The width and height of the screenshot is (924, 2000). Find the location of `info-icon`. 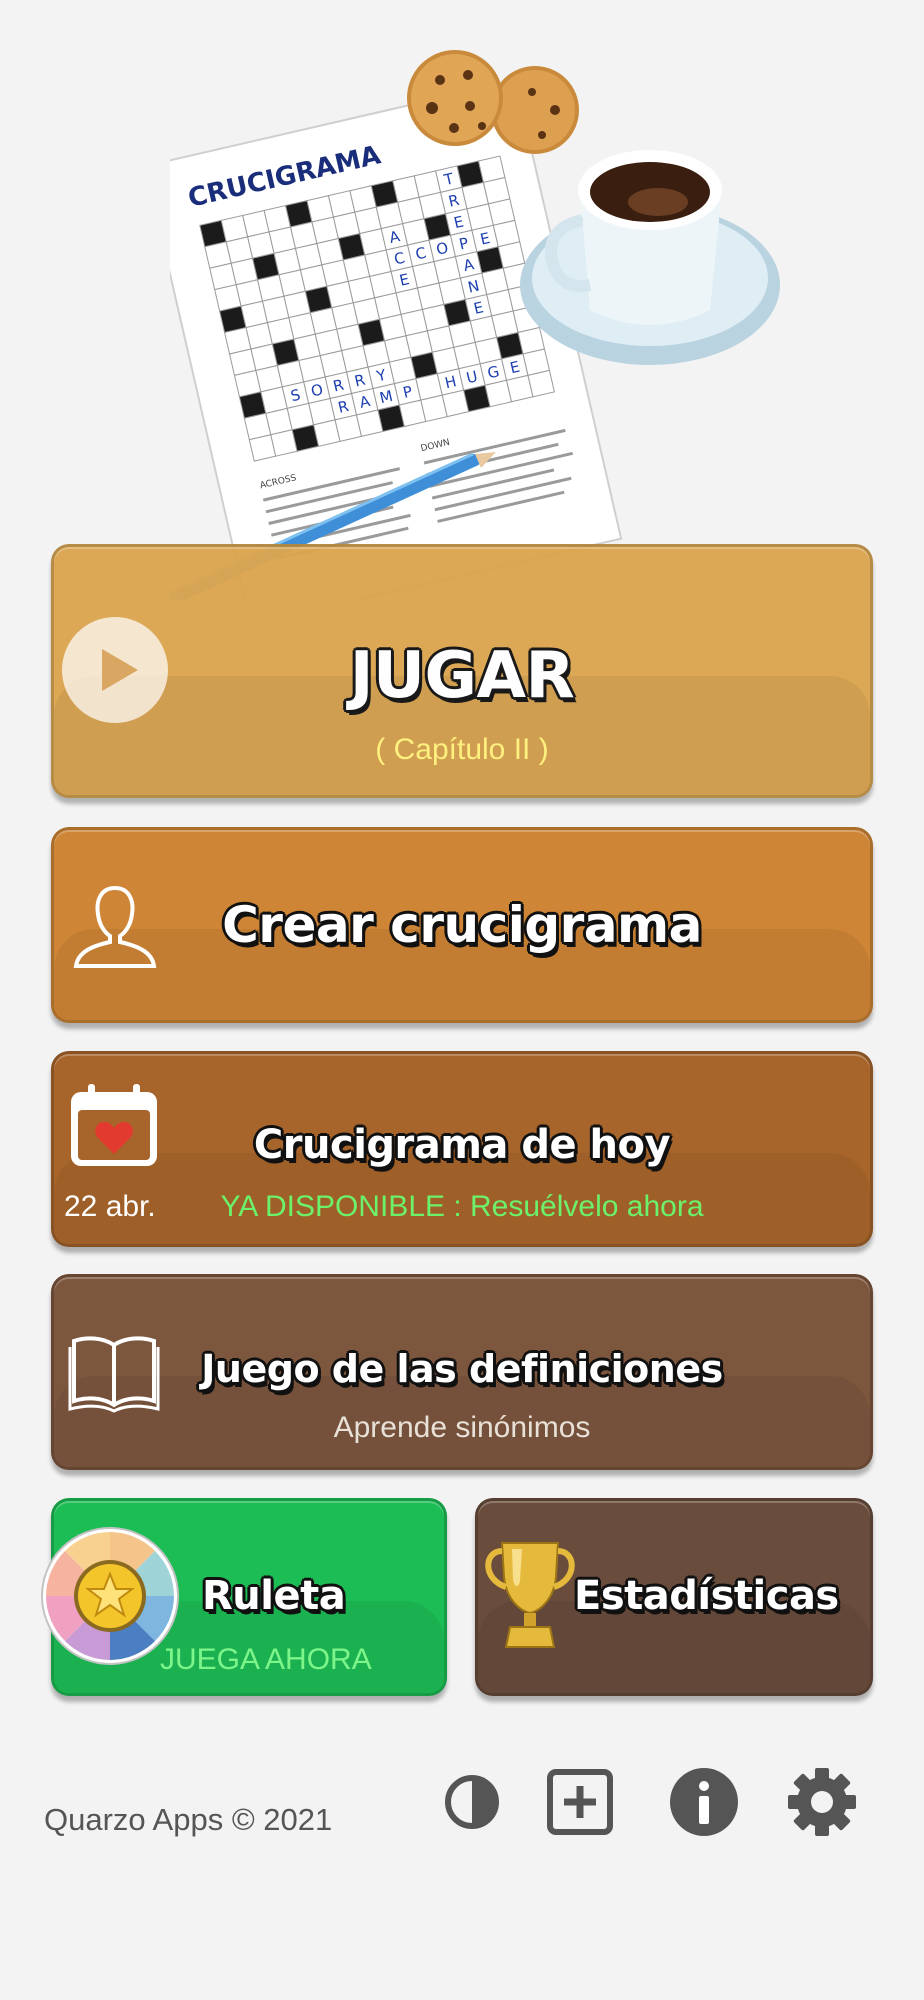

info-icon is located at coordinates (704, 1802).